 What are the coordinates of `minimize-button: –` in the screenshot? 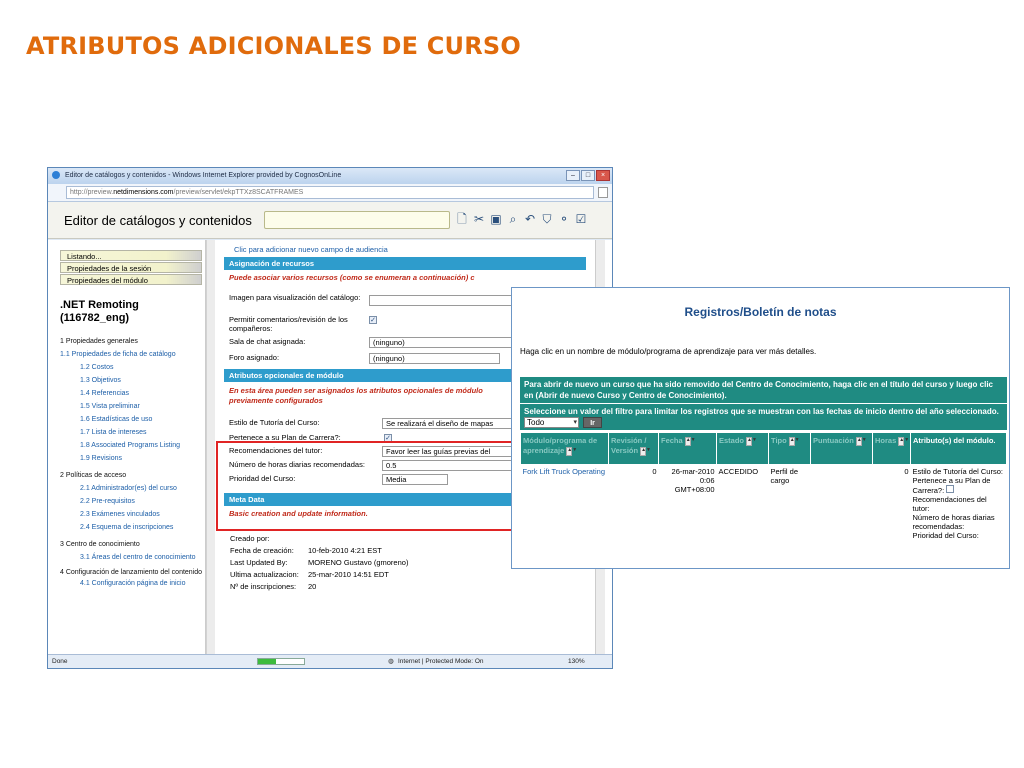 It's located at (573, 175).